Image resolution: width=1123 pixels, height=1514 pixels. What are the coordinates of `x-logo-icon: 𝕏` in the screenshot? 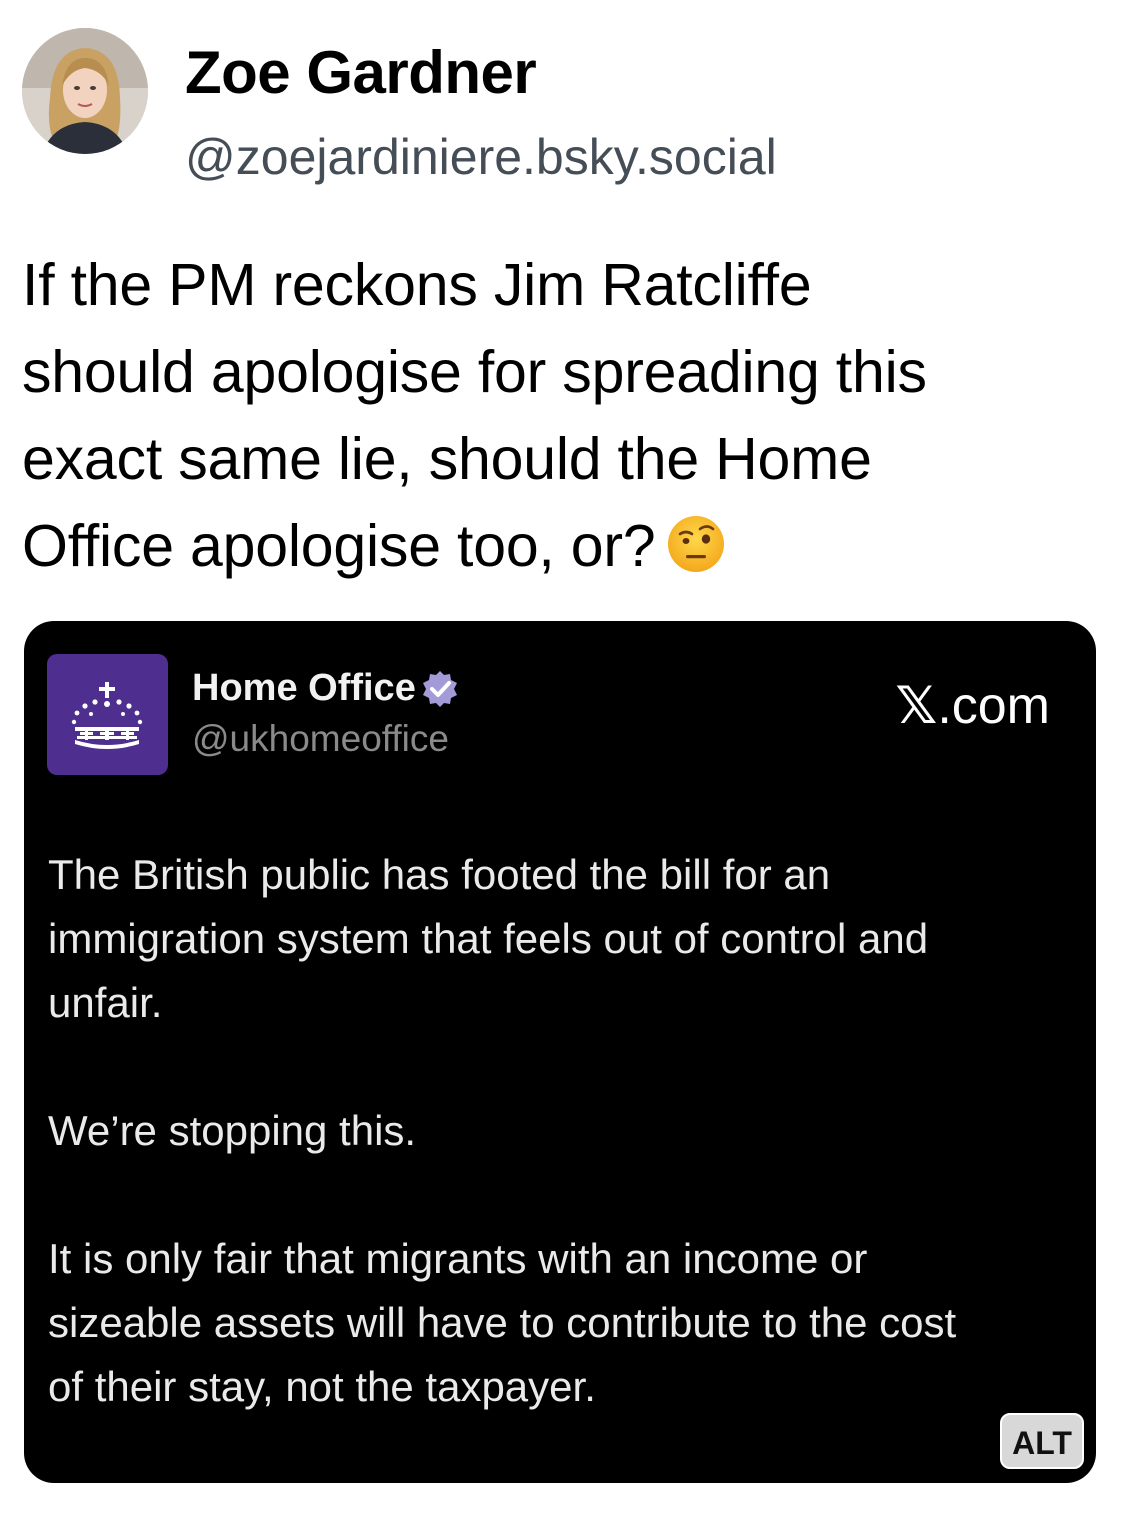 It's located at (916, 706).